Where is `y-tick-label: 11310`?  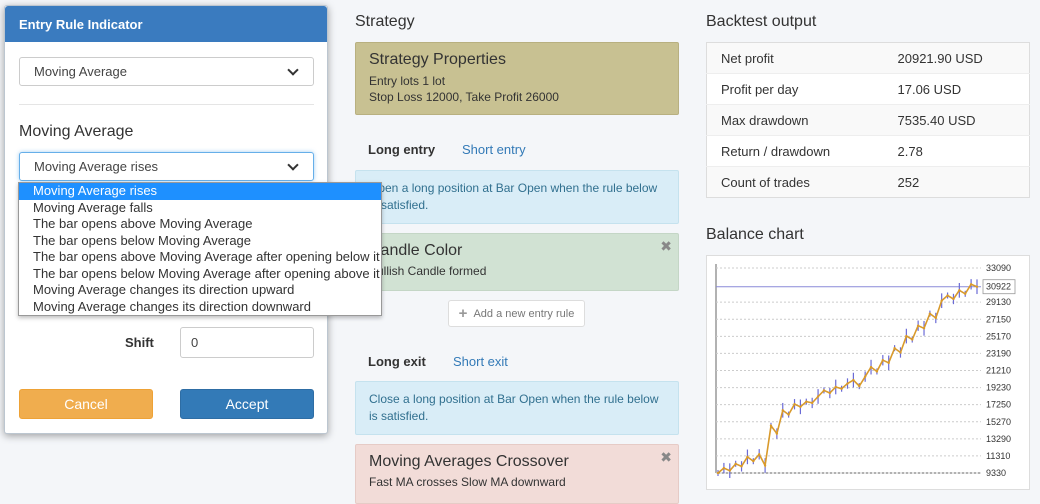 y-tick-label: 11310 is located at coordinates (998, 456).